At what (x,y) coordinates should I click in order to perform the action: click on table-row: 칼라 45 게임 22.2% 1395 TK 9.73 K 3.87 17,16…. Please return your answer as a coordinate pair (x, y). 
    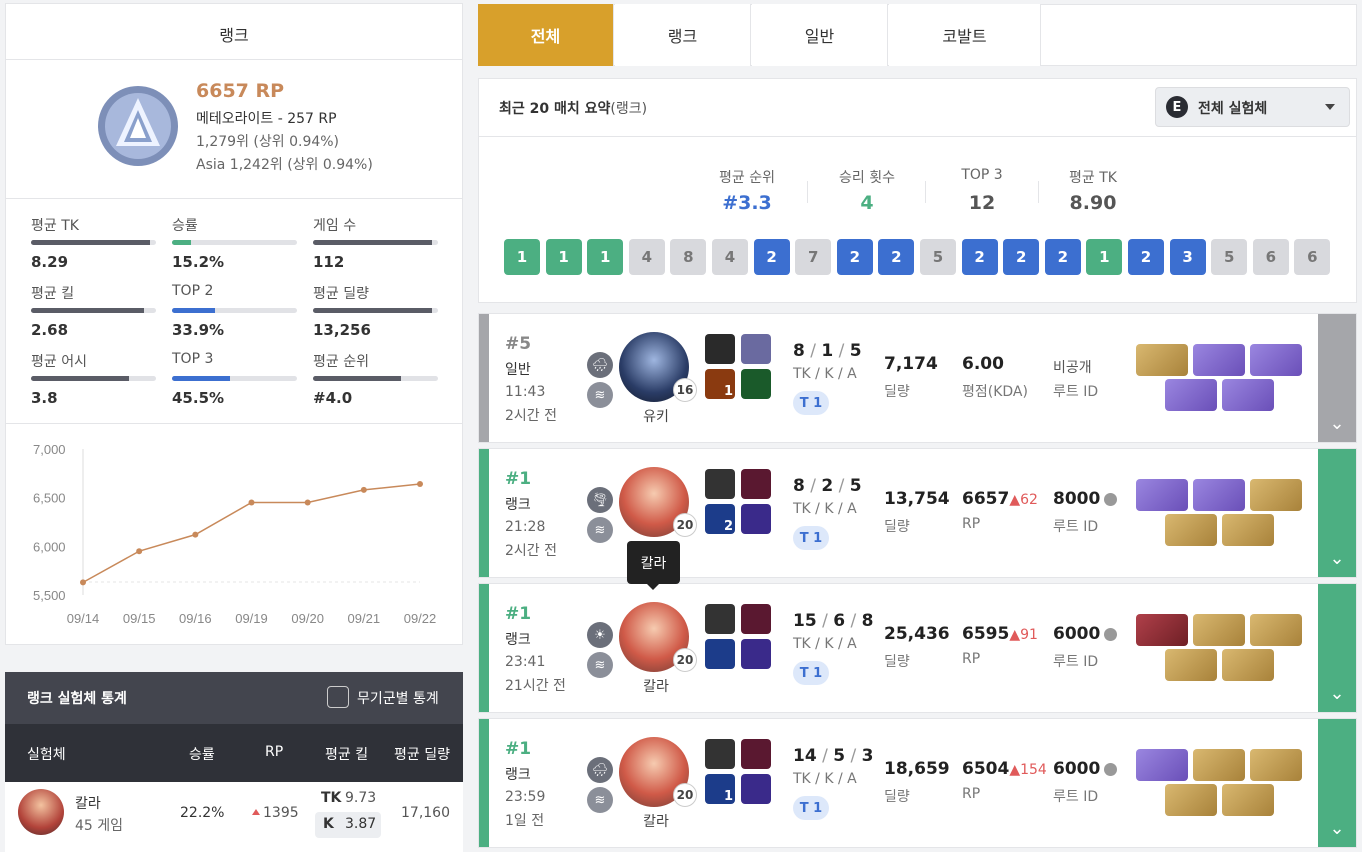
    Looking at the image, I should click on (234, 817).